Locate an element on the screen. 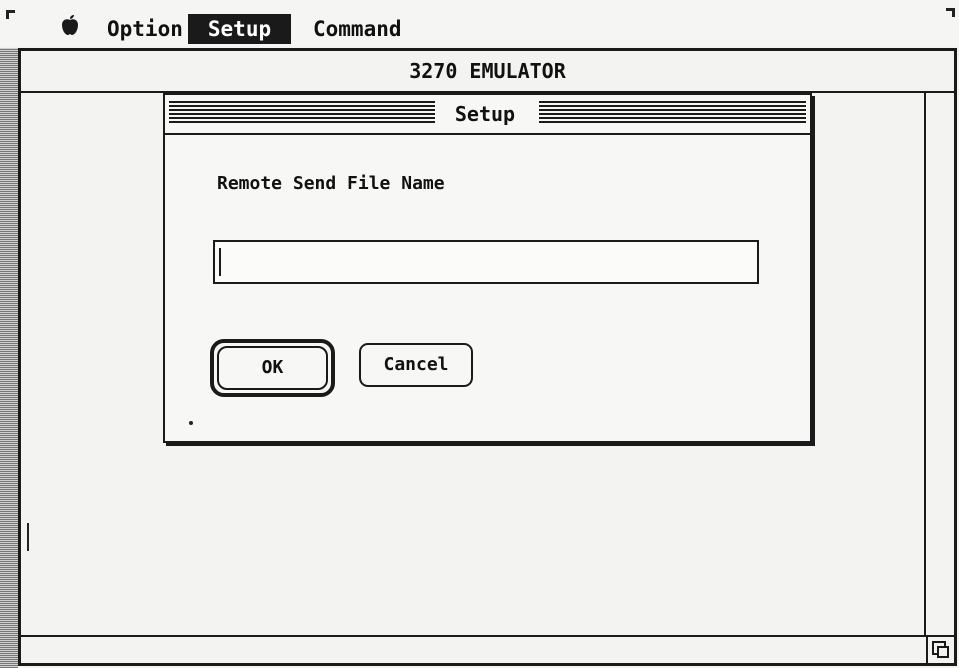  screen-corner-top-right is located at coordinates (950, 12).